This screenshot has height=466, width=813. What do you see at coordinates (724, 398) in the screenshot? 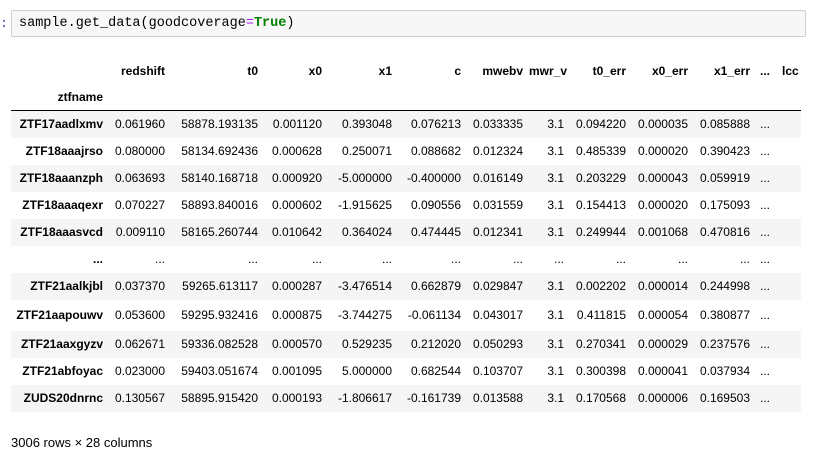
I see `table-cell: 0.169503` at bounding box center [724, 398].